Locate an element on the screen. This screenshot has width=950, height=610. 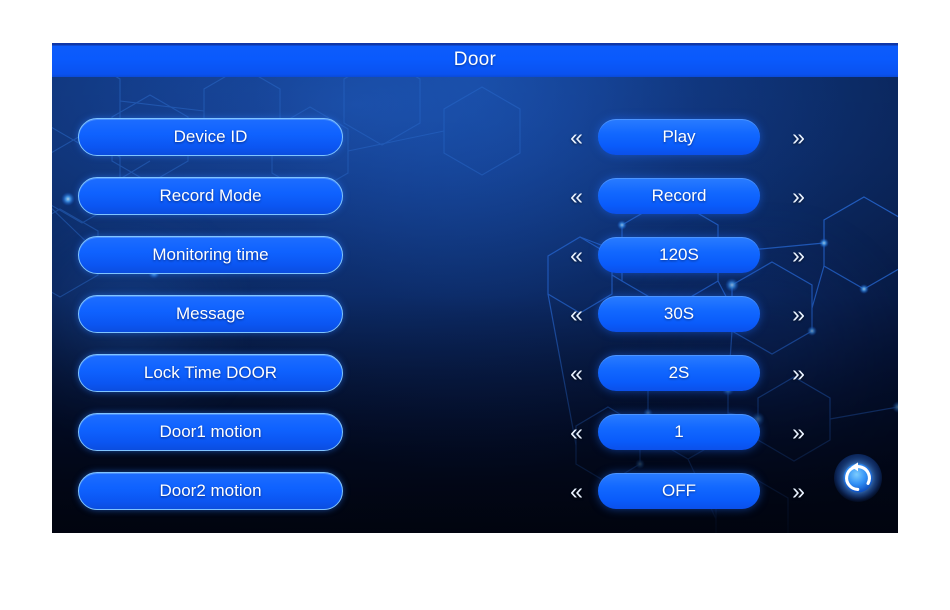
return-button is located at coordinates (858, 478).